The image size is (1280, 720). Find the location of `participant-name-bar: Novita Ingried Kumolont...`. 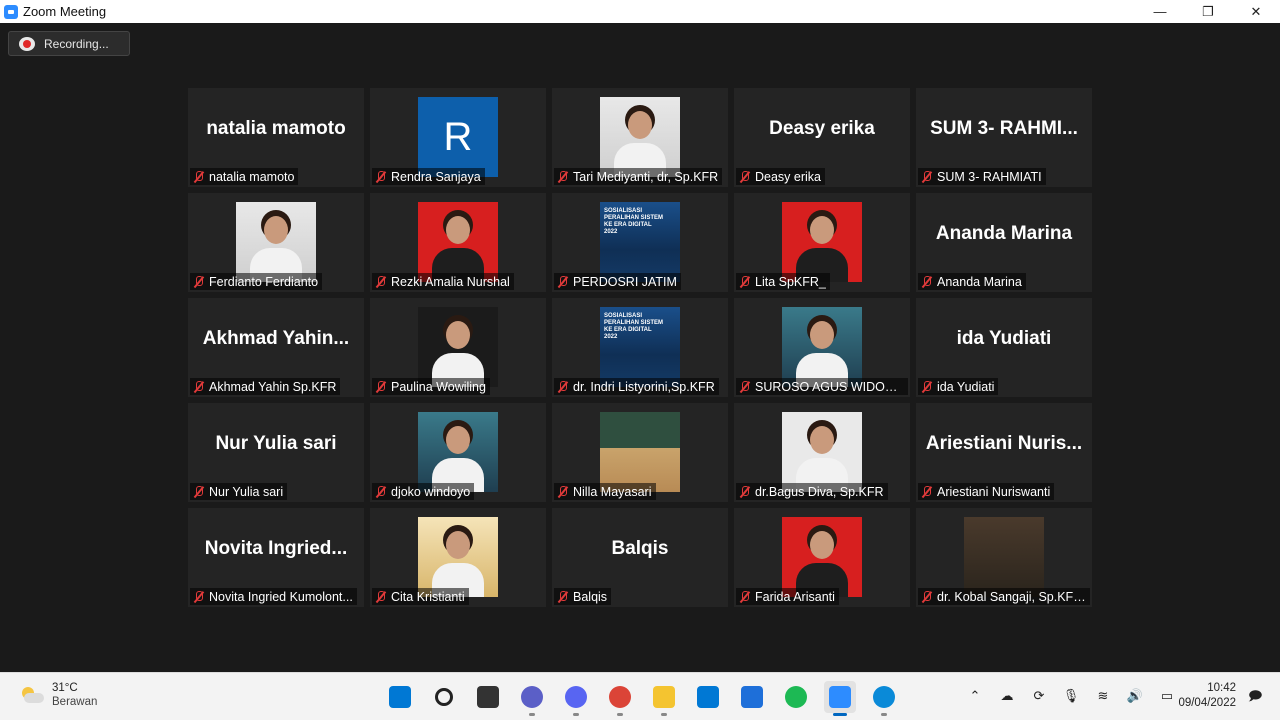

participant-name-bar: Novita Ingried Kumolont... is located at coordinates (273, 596).